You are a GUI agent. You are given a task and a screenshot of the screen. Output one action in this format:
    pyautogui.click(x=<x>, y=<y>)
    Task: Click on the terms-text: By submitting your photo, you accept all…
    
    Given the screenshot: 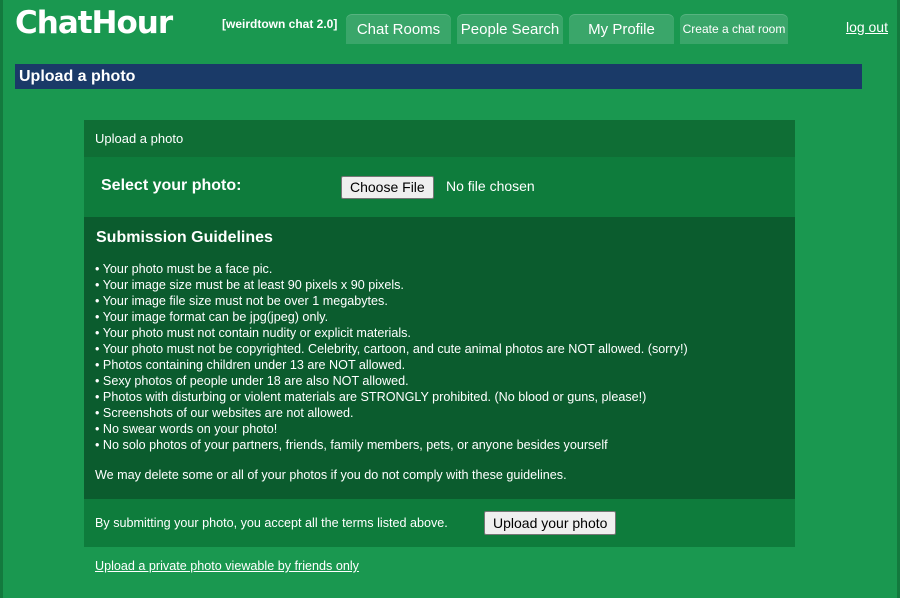 What is the action you would take?
    pyautogui.click(x=271, y=523)
    